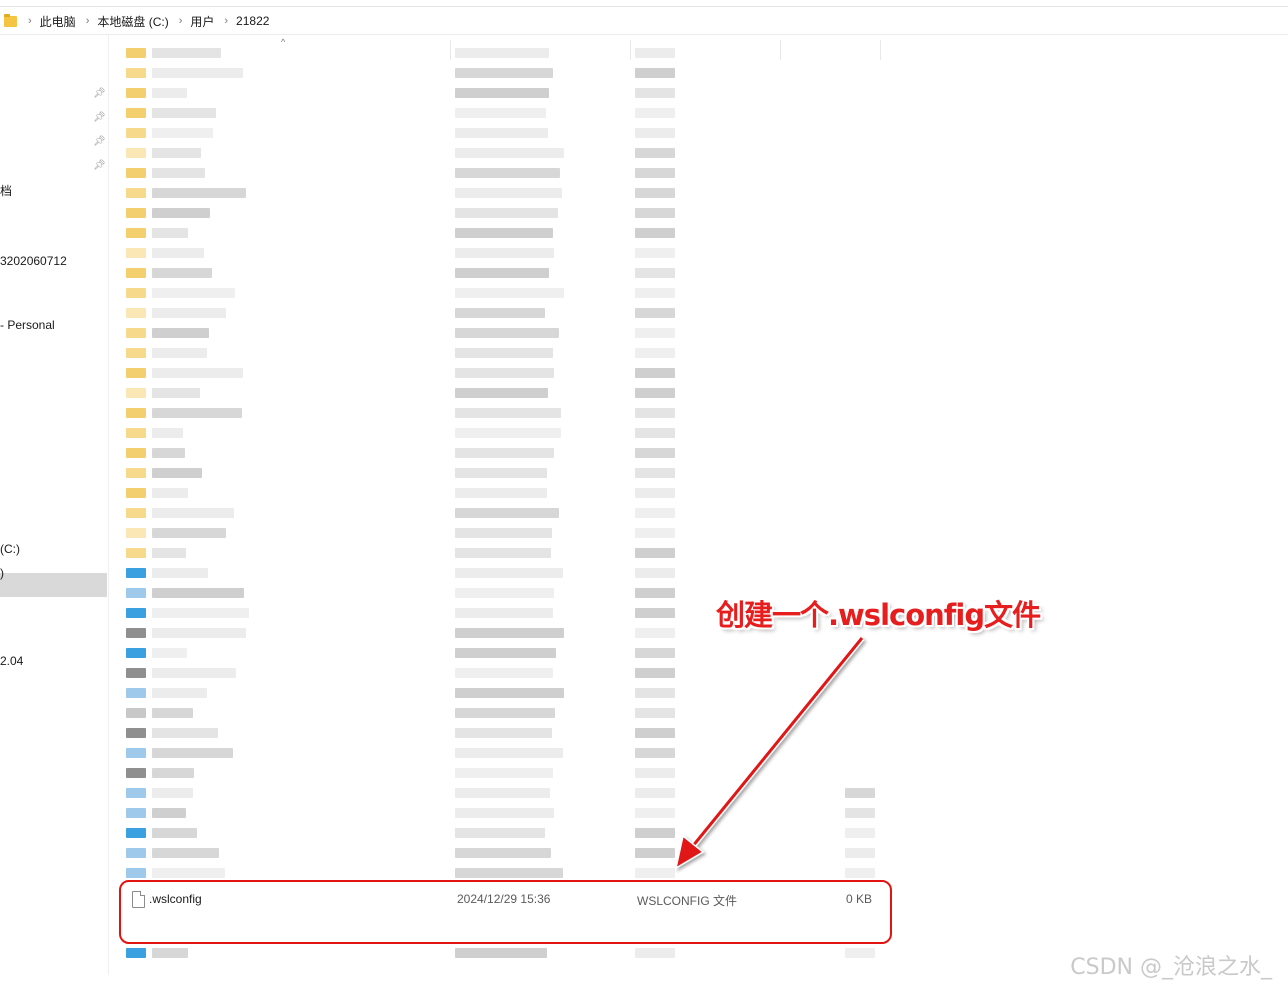  I want to click on sidebar-item-folder: 3202060712, so click(33, 261).